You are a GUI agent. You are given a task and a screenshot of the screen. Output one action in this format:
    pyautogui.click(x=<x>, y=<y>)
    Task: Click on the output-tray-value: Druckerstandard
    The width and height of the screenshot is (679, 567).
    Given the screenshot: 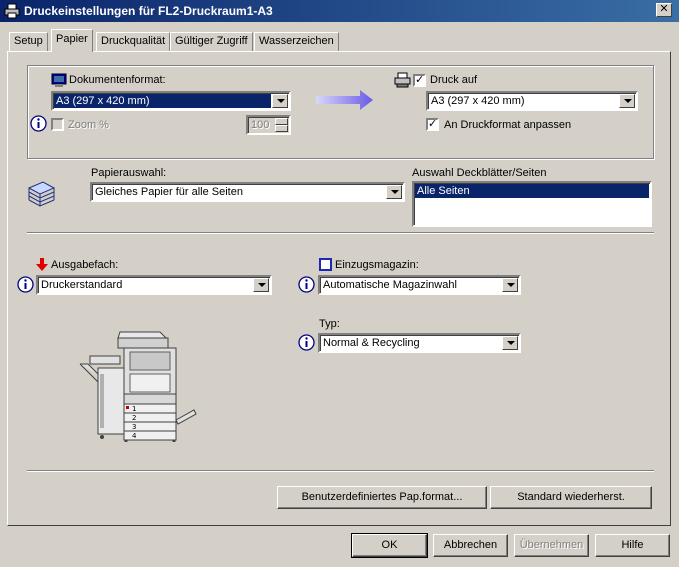 What is the action you would take?
    pyautogui.click(x=82, y=285)
    